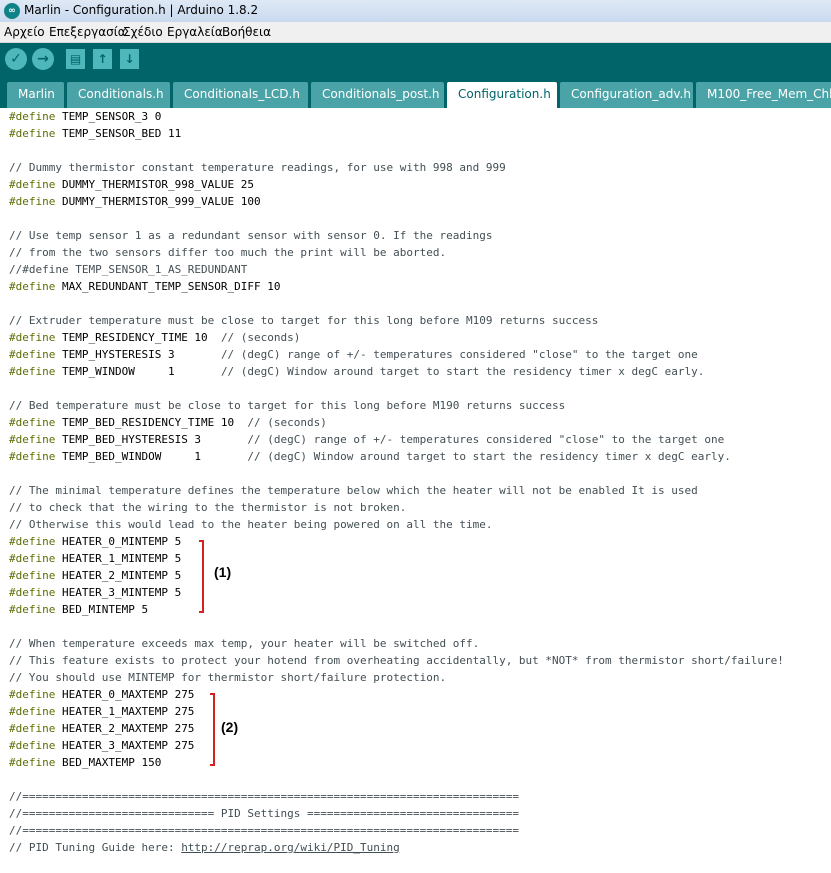  I want to click on code-text: TEMP_HYSTERESIS 3, so click(138, 354).